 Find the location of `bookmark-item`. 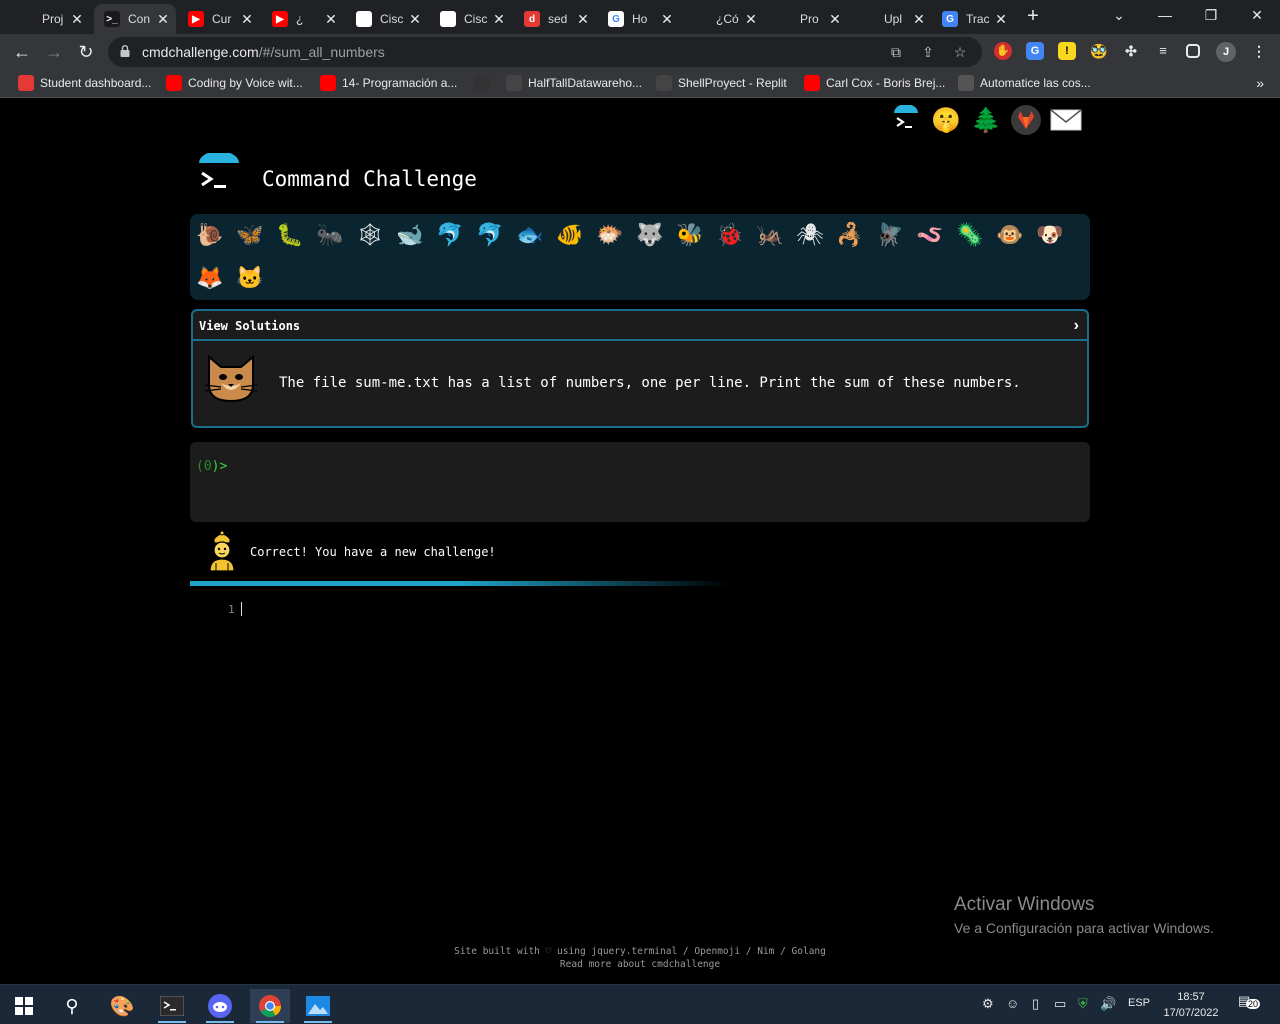

bookmark-item is located at coordinates (485, 83).